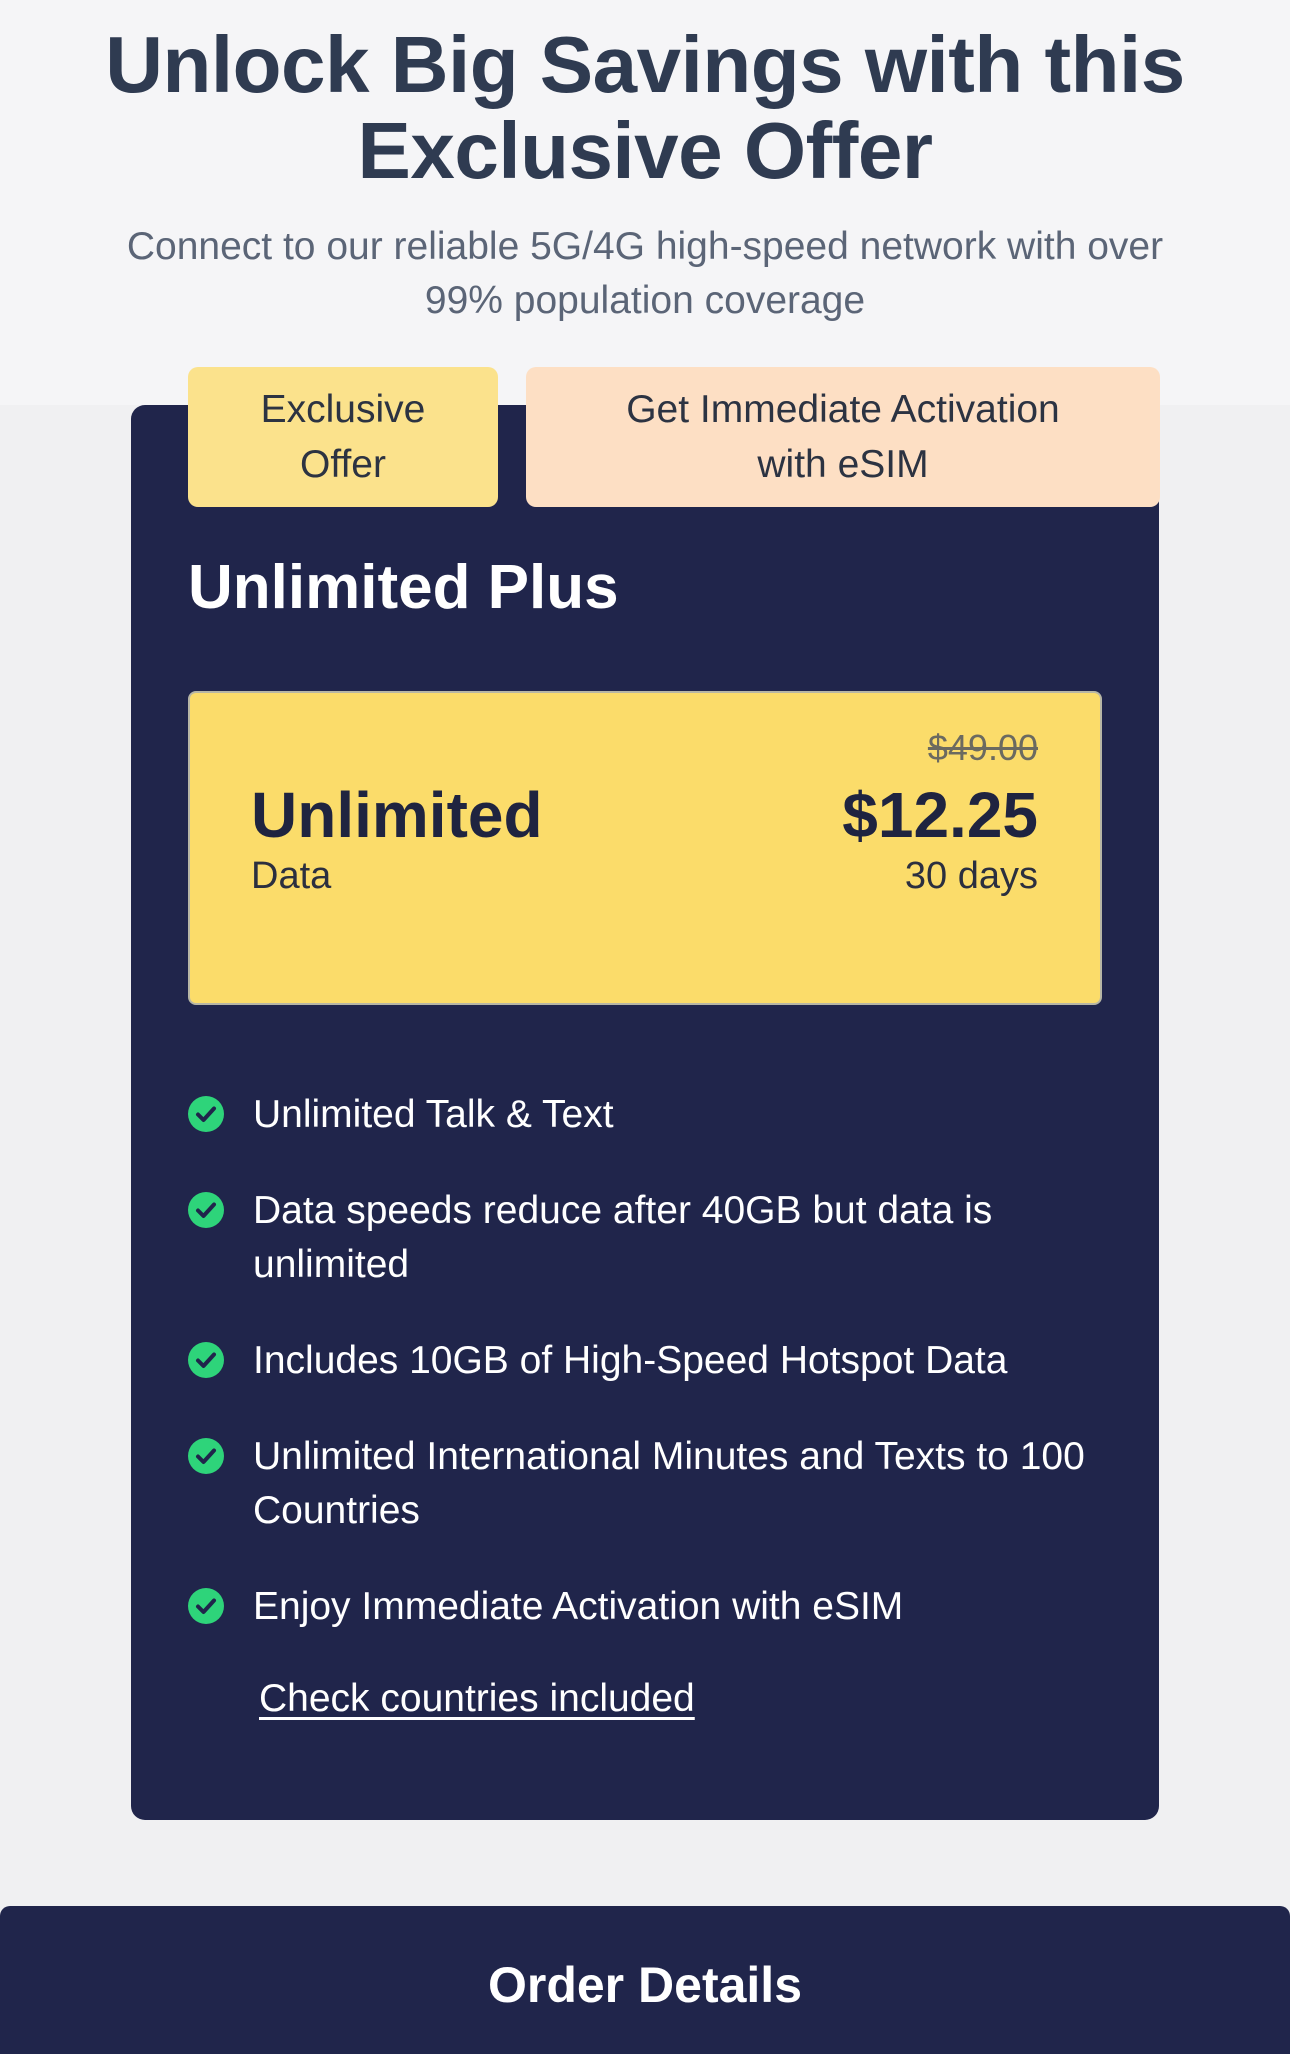  I want to click on feature-text: Unlimited Talk & Text, so click(433, 1114).